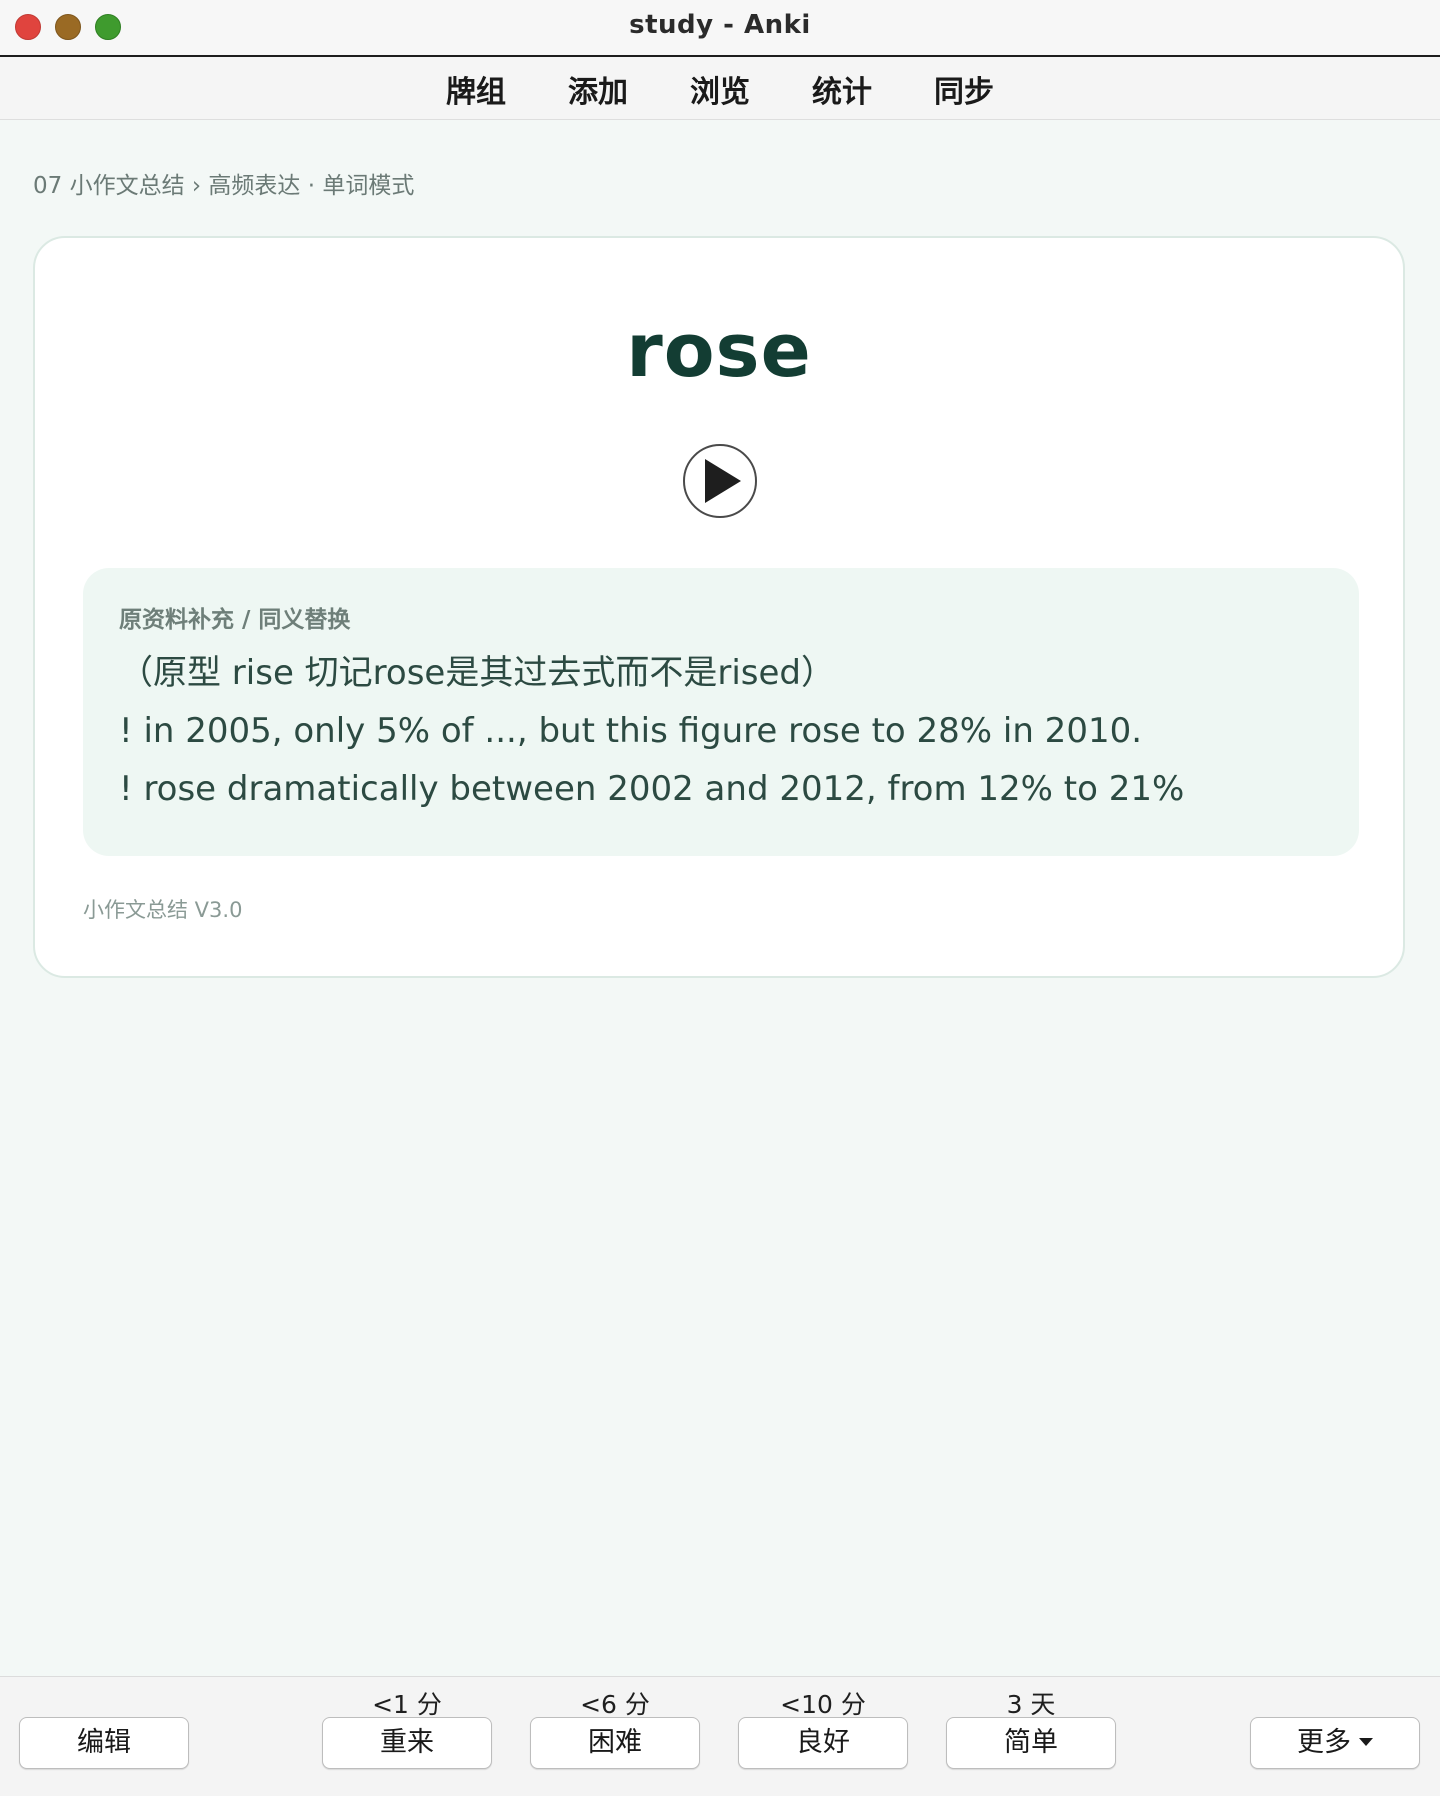 This screenshot has height=1796, width=1440. I want to click on main-toolbar: 牌组 添加 浏览 统计 同步, so click(720, 88).